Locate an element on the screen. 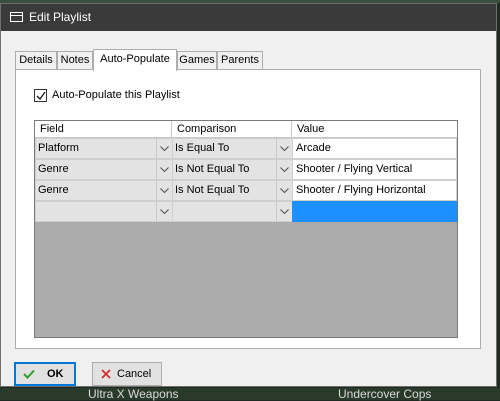 This screenshot has height=401, width=500. tab-auto-populate: Auto-Populate is located at coordinates (135, 60).